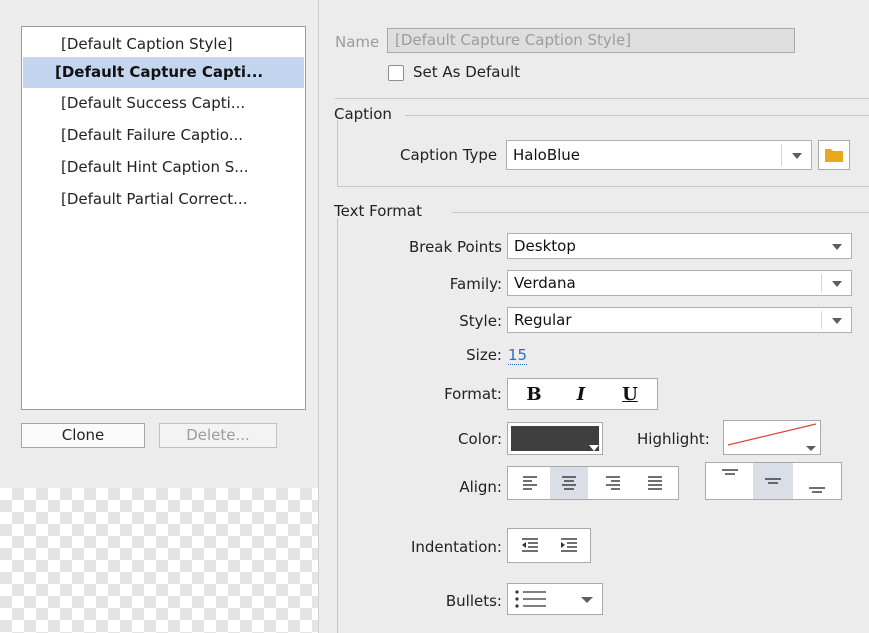  I want to click on bullet-list-icon, so click(530, 599).